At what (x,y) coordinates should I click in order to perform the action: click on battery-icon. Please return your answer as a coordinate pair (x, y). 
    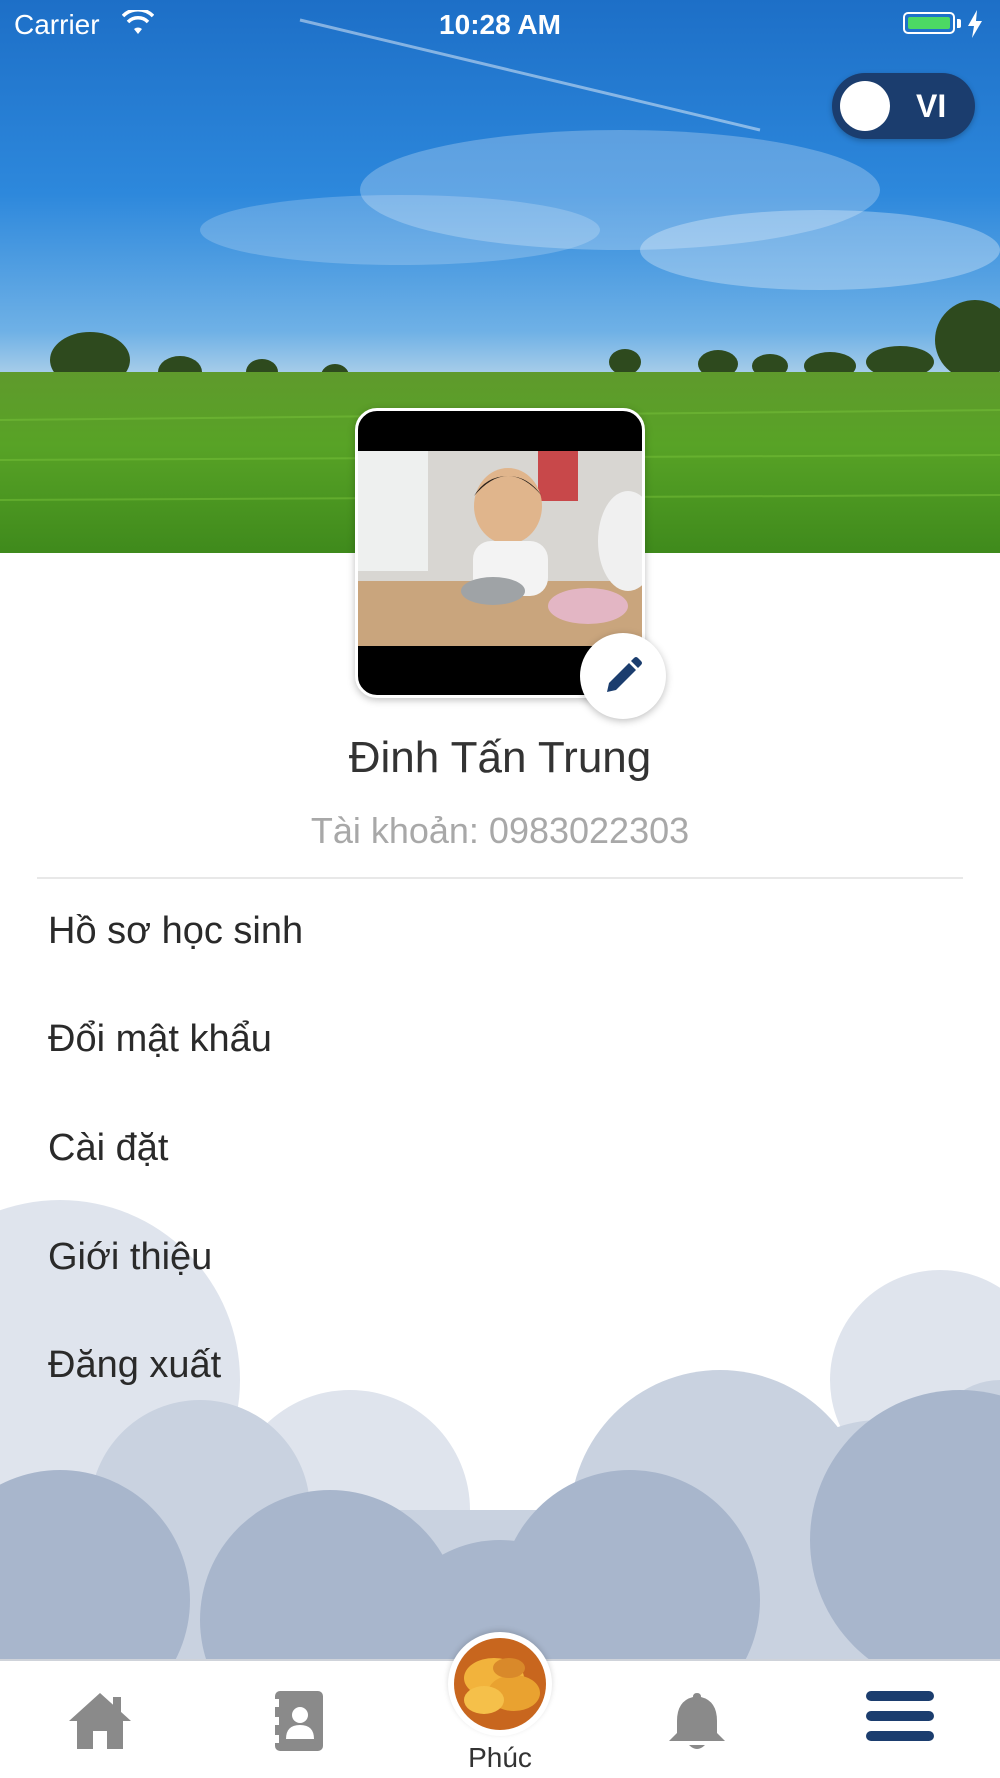
    Looking at the image, I should click on (929, 23).